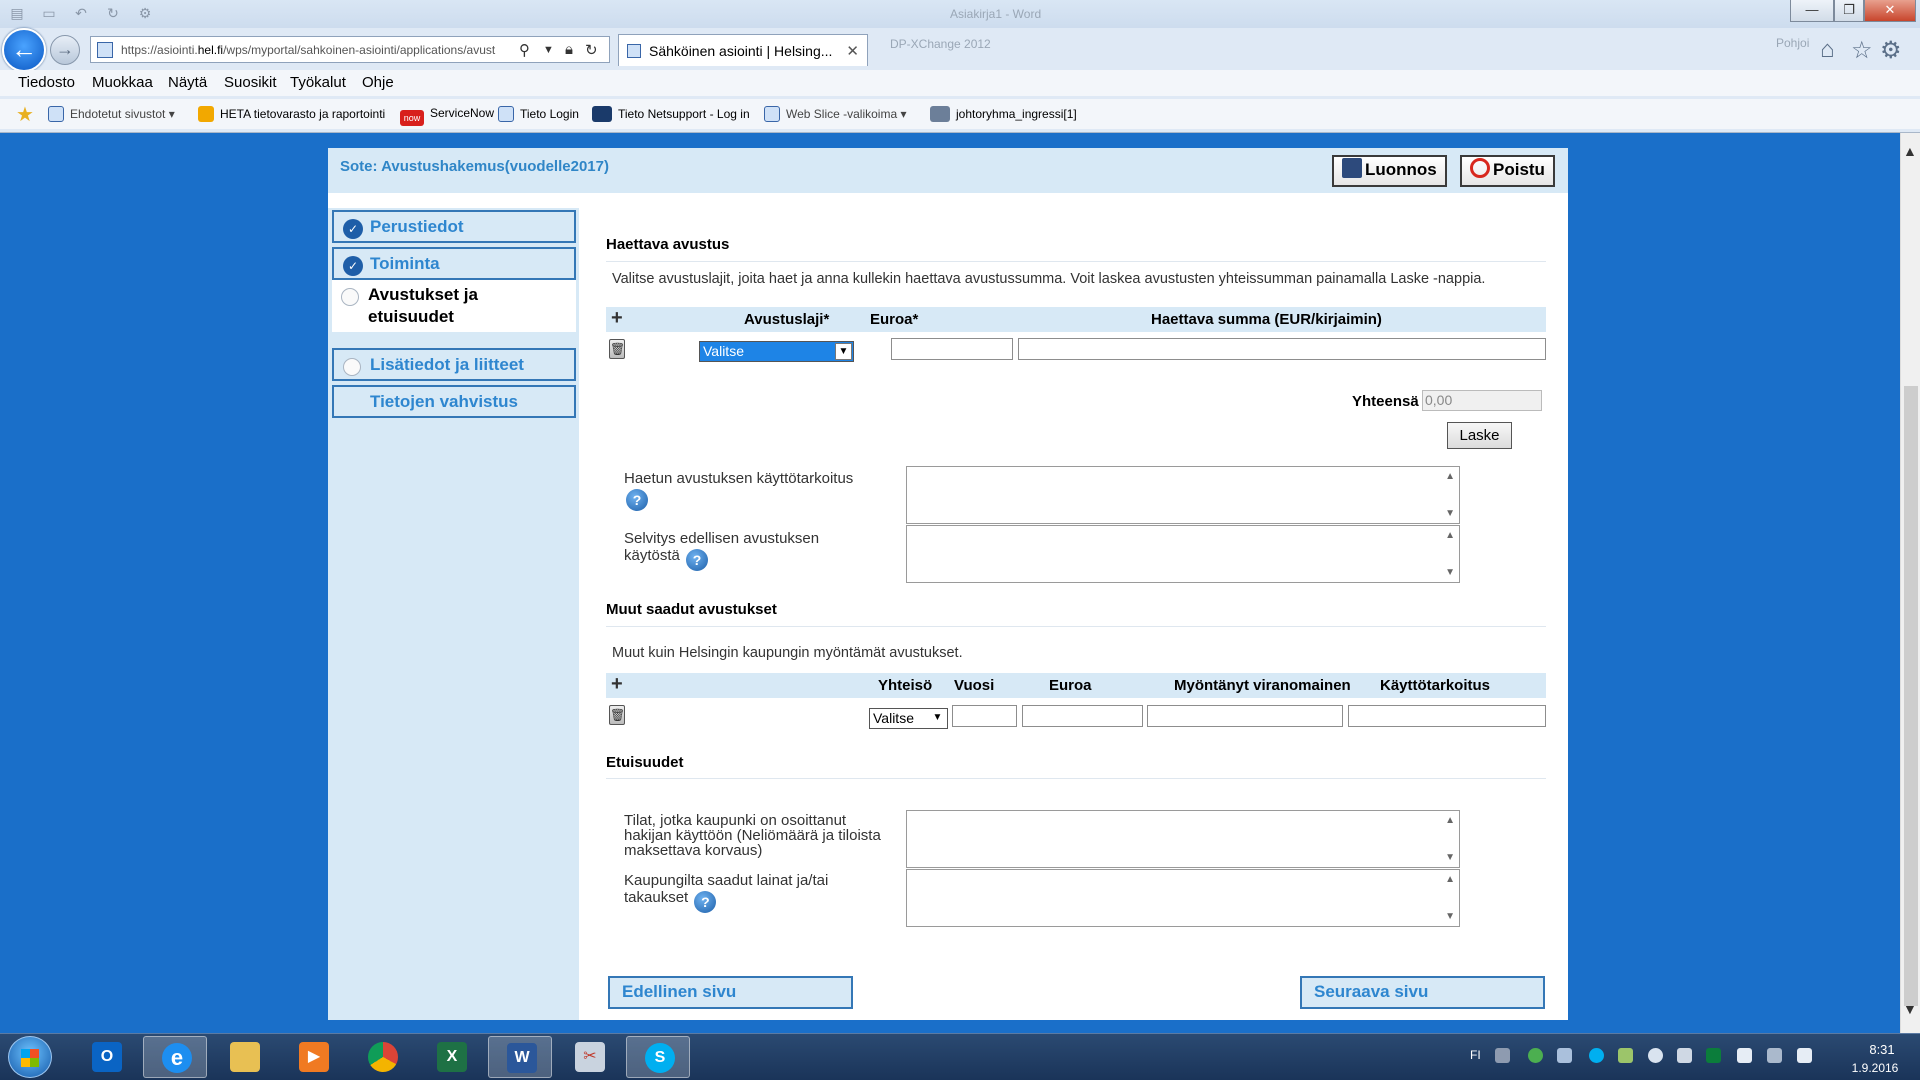 The height and width of the screenshot is (1080, 1920). What do you see at coordinates (145, 13) in the screenshot?
I see `customize-icon: ⚙` at bounding box center [145, 13].